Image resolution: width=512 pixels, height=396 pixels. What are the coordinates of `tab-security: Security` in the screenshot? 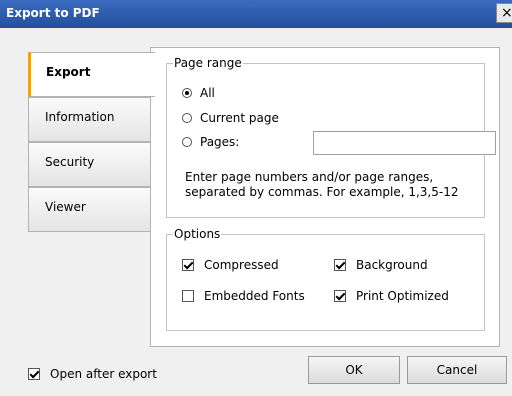 It's located at (90, 164).